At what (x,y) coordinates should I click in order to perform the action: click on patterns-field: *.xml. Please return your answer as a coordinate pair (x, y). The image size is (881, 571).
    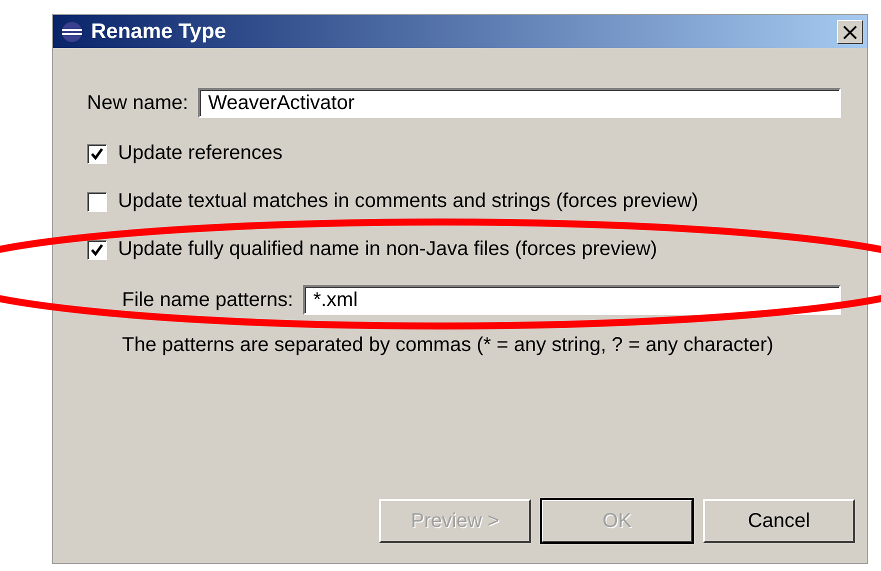
    Looking at the image, I should click on (572, 300).